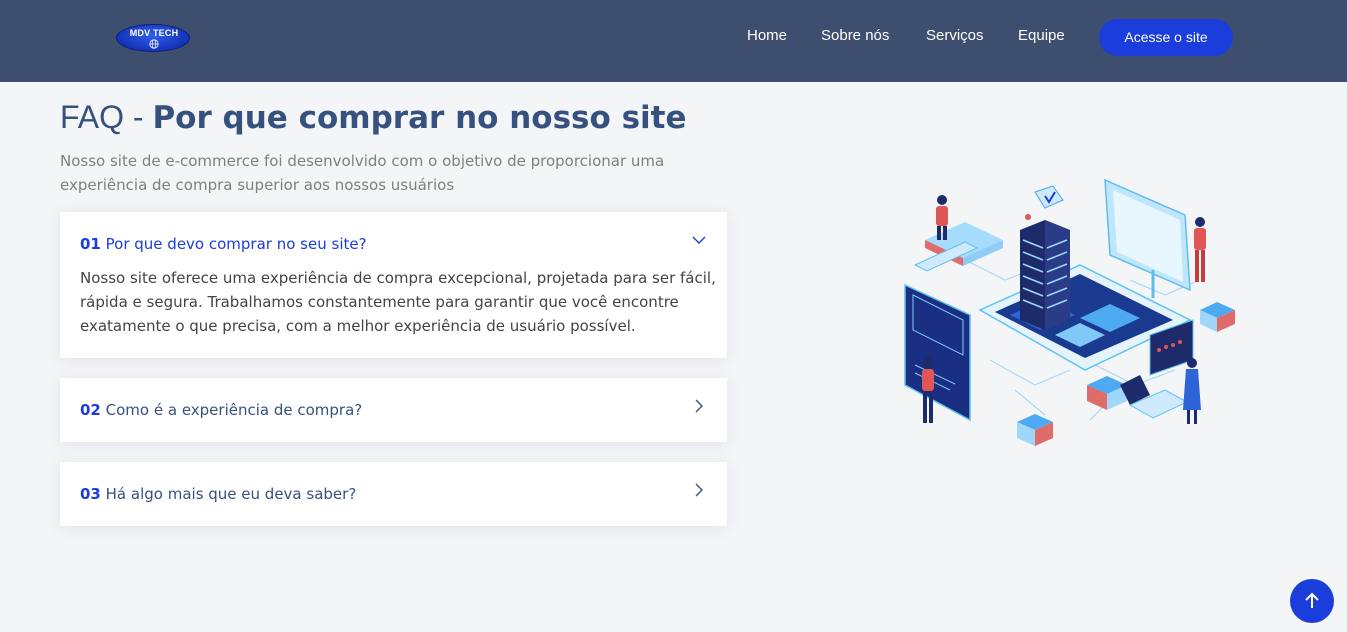 The image size is (1347, 632). I want to click on faq-question-3: 03 Há algo mais que eu deva saber?, so click(218, 494).